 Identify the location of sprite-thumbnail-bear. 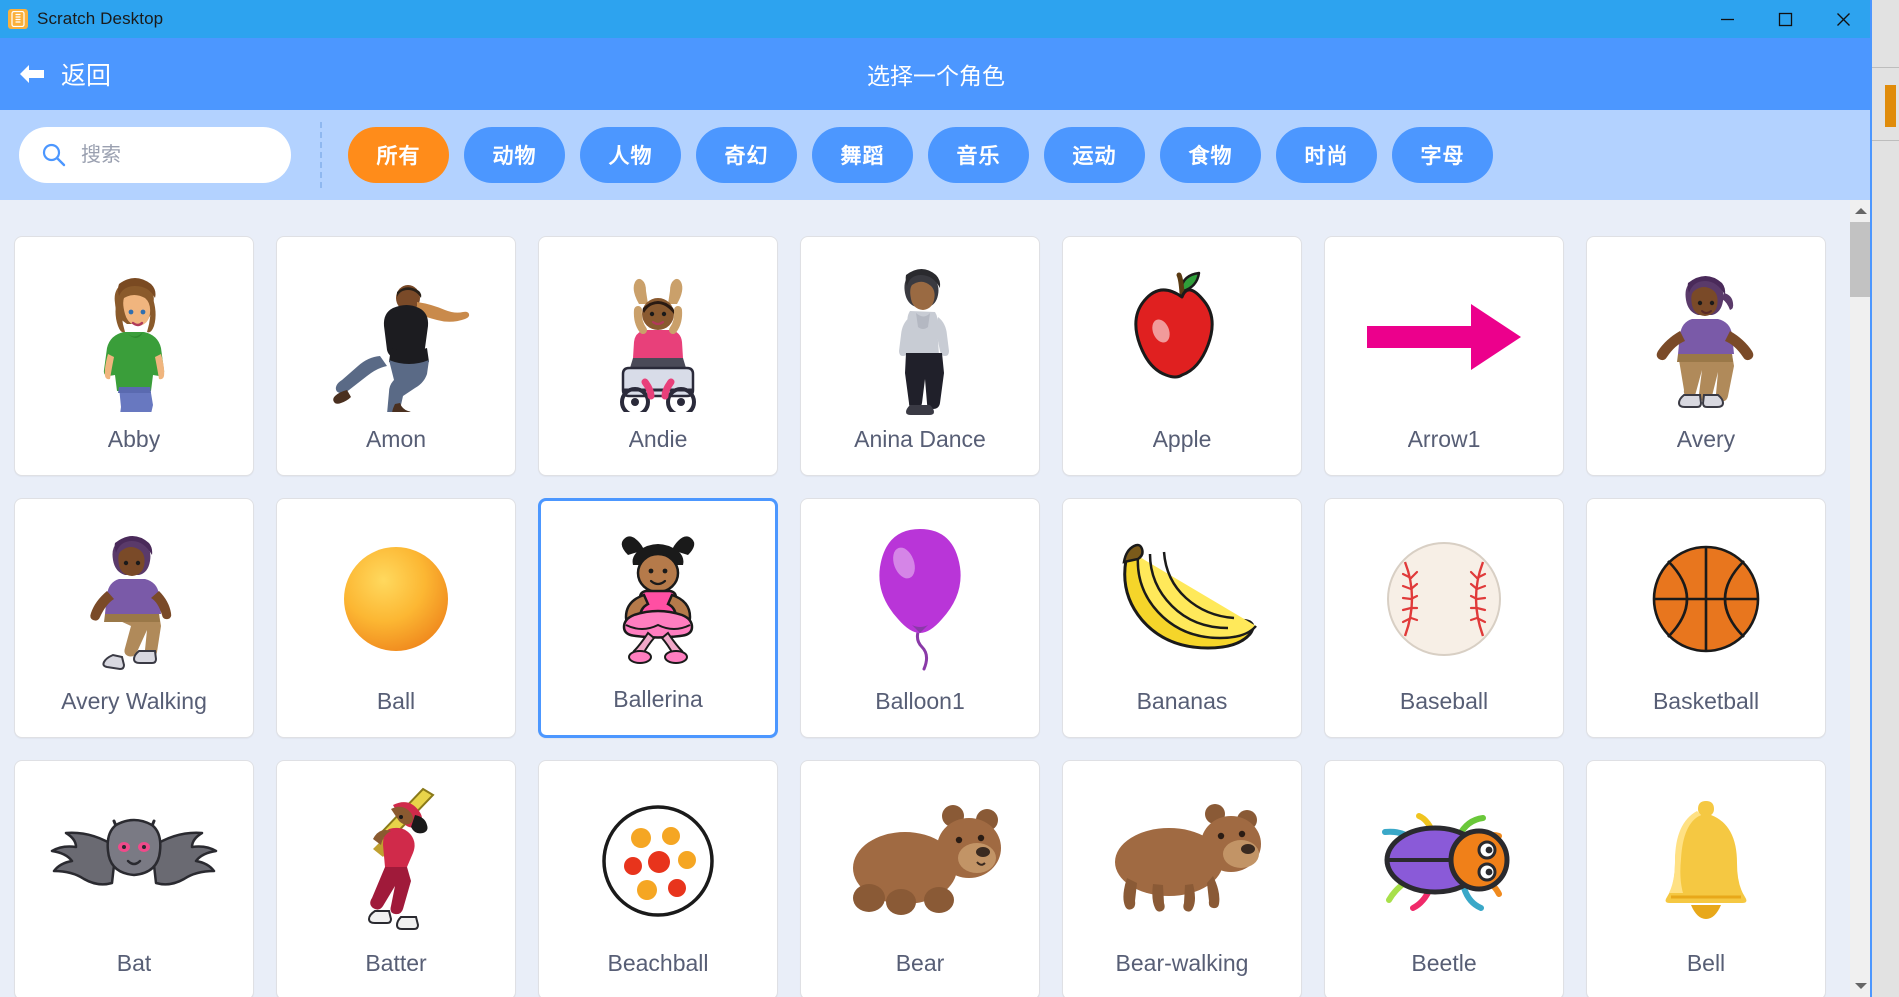
(920, 855).